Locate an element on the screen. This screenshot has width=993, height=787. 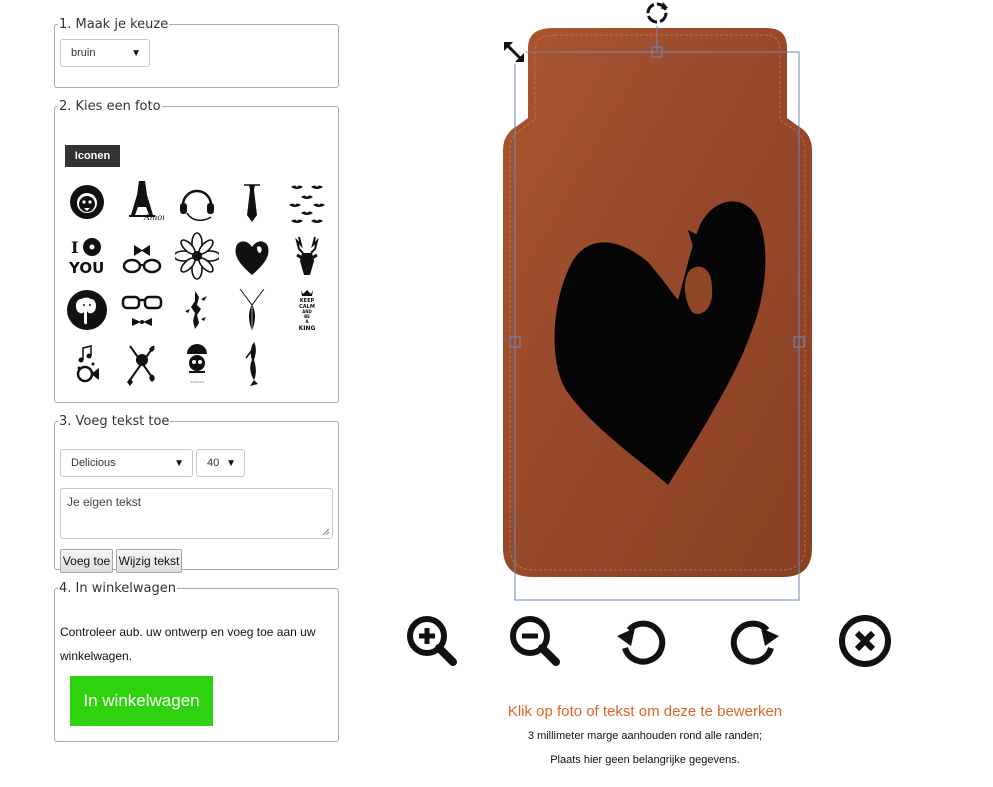
svg-text: I is located at coordinates (74, 247).